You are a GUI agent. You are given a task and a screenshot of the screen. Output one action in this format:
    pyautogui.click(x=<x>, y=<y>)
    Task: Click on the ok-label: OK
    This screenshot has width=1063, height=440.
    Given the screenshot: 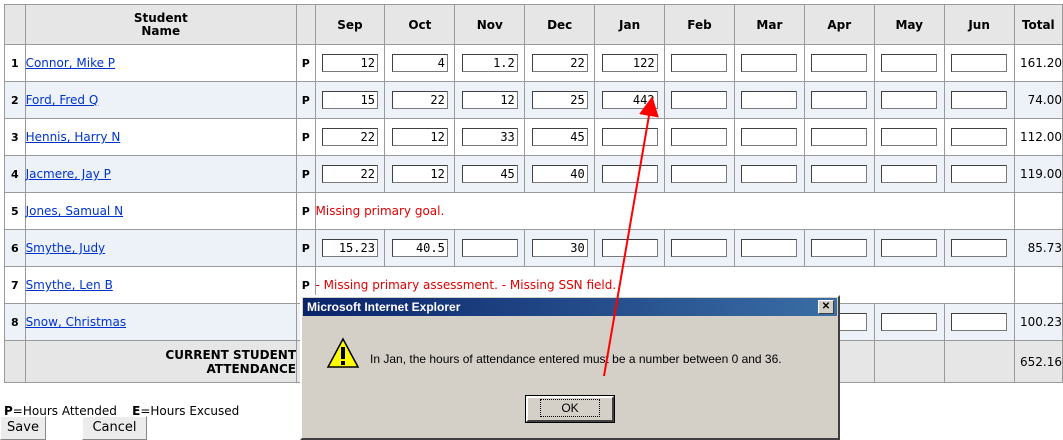 What is the action you would take?
    pyautogui.click(x=570, y=408)
    